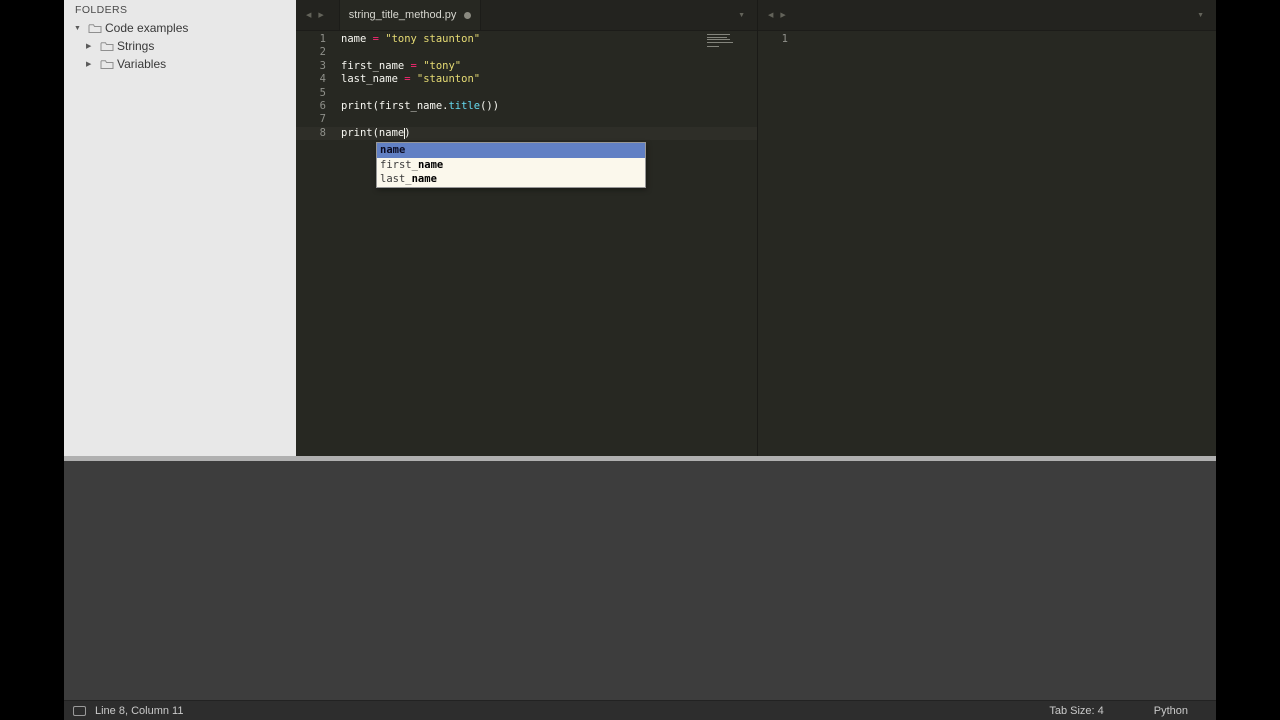 Image resolution: width=1280 pixels, height=720 pixels. I want to click on line-number: 7, so click(322, 119).